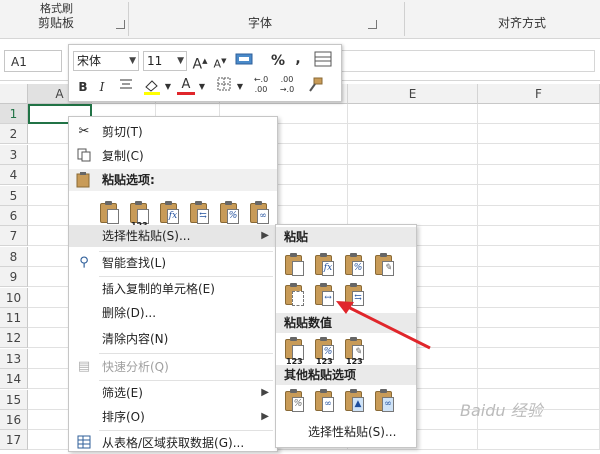  I want to click on cut-label: 剪切(T), so click(122, 132).